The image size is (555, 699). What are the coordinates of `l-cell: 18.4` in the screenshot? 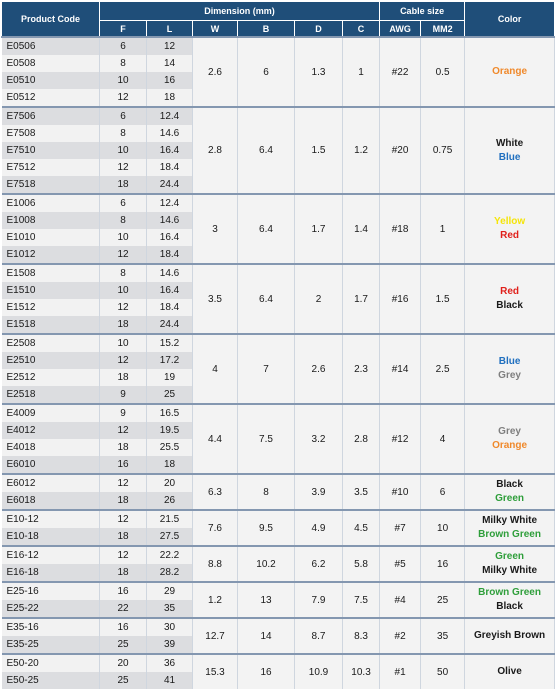 It's located at (169, 307).